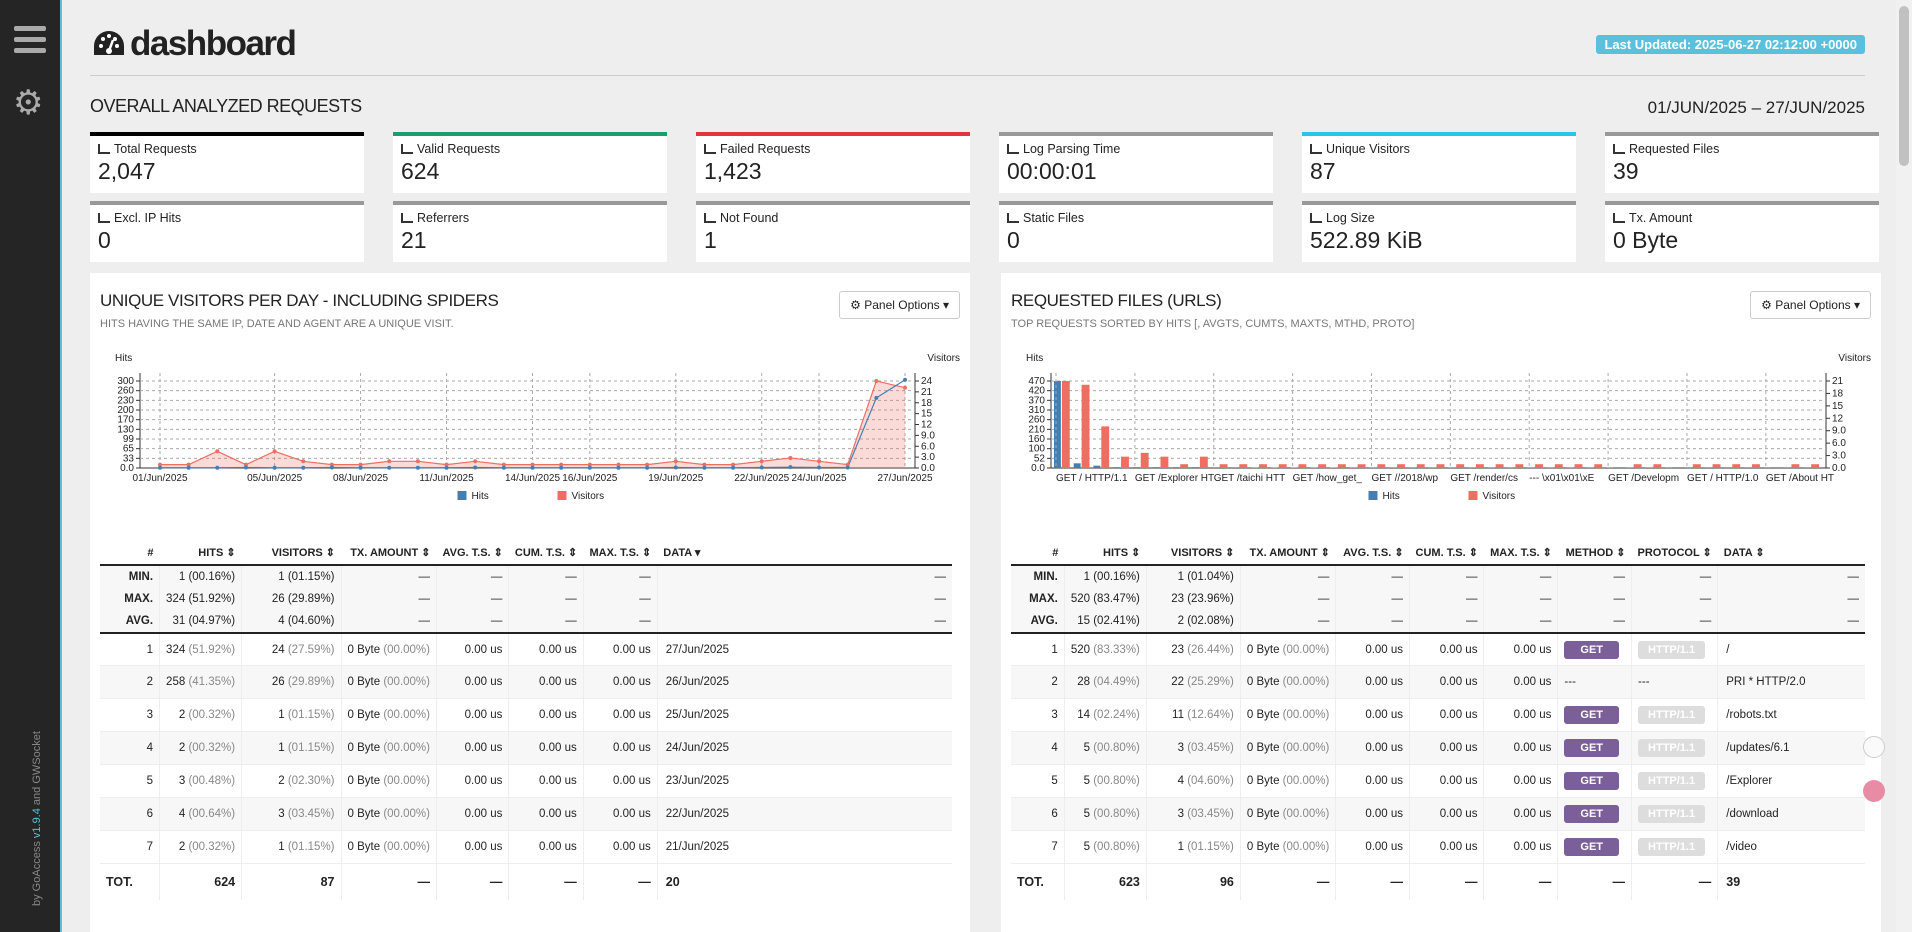  Describe the element at coordinates (675, 478) in the screenshot. I see `x-tick-label: 19/Jun/2025` at that location.